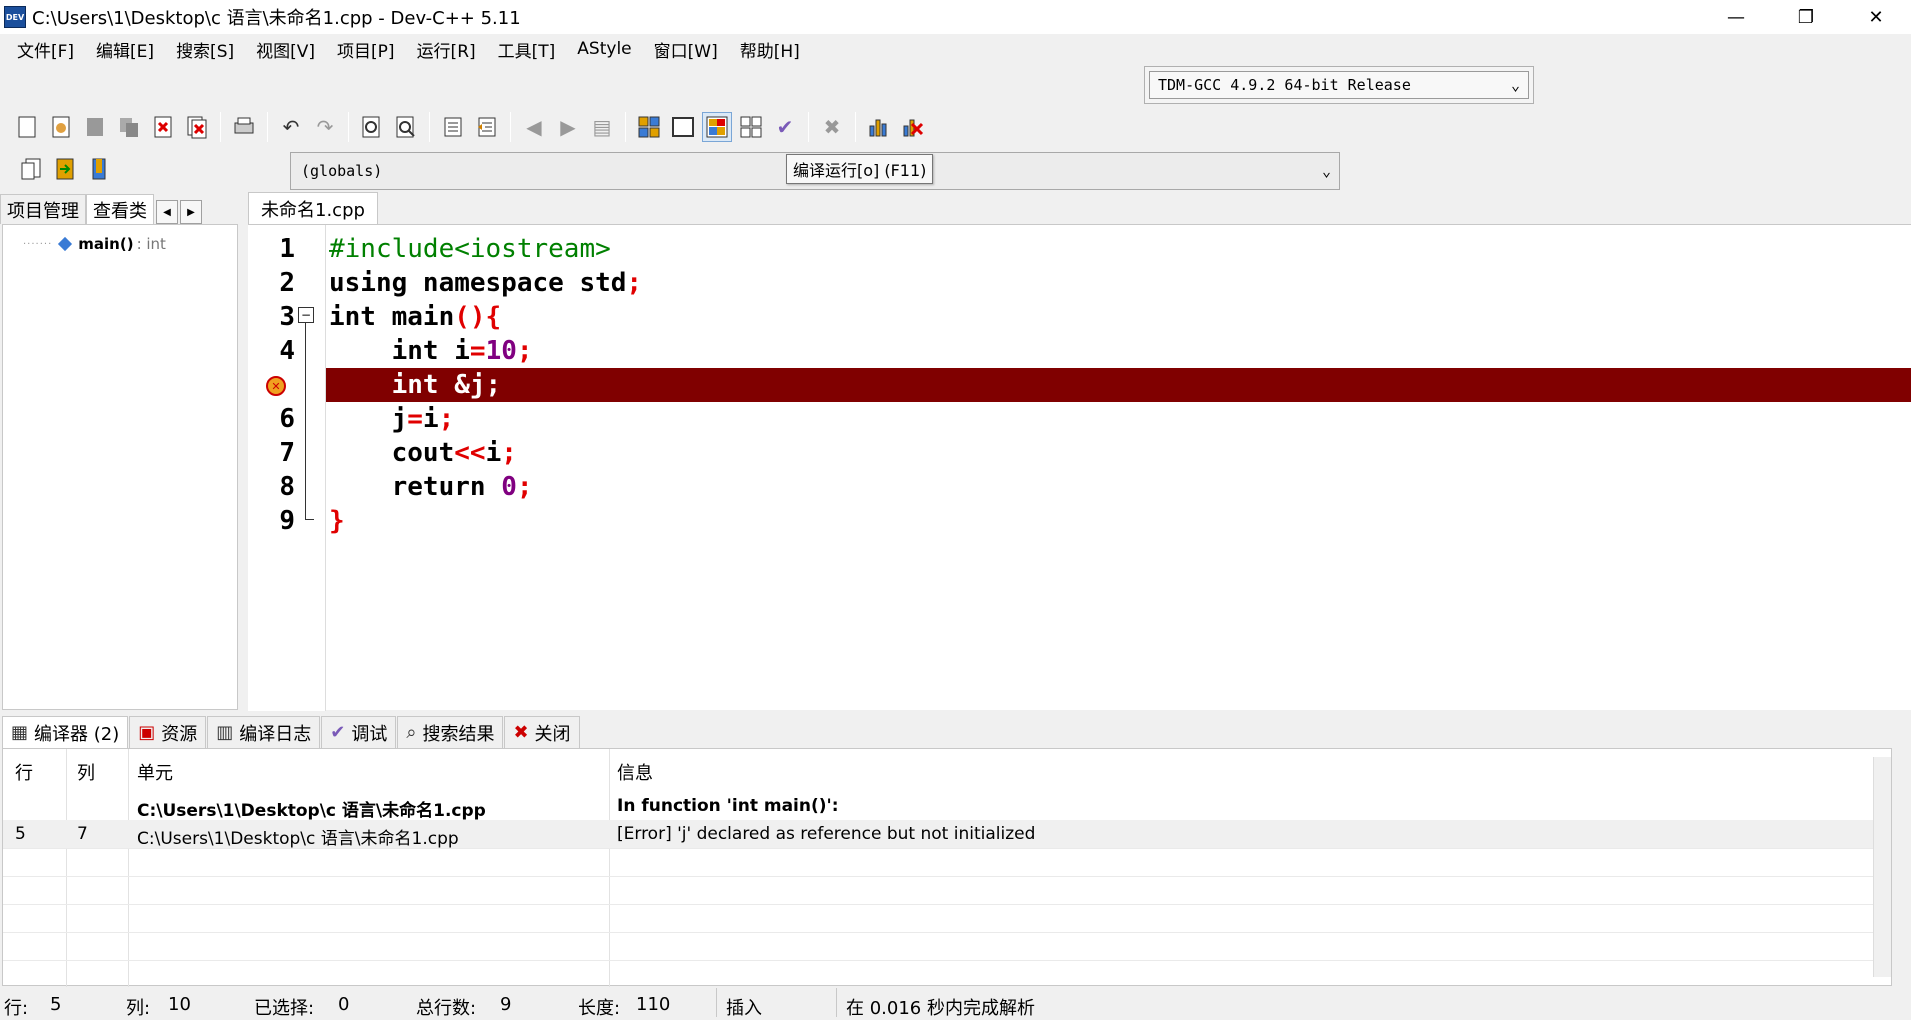 This screenshot has width=1911, height=1020. Describe the element at coordinates (785, 127) in the screenshot. I see `syntax-check-icon: ✔` at that location.